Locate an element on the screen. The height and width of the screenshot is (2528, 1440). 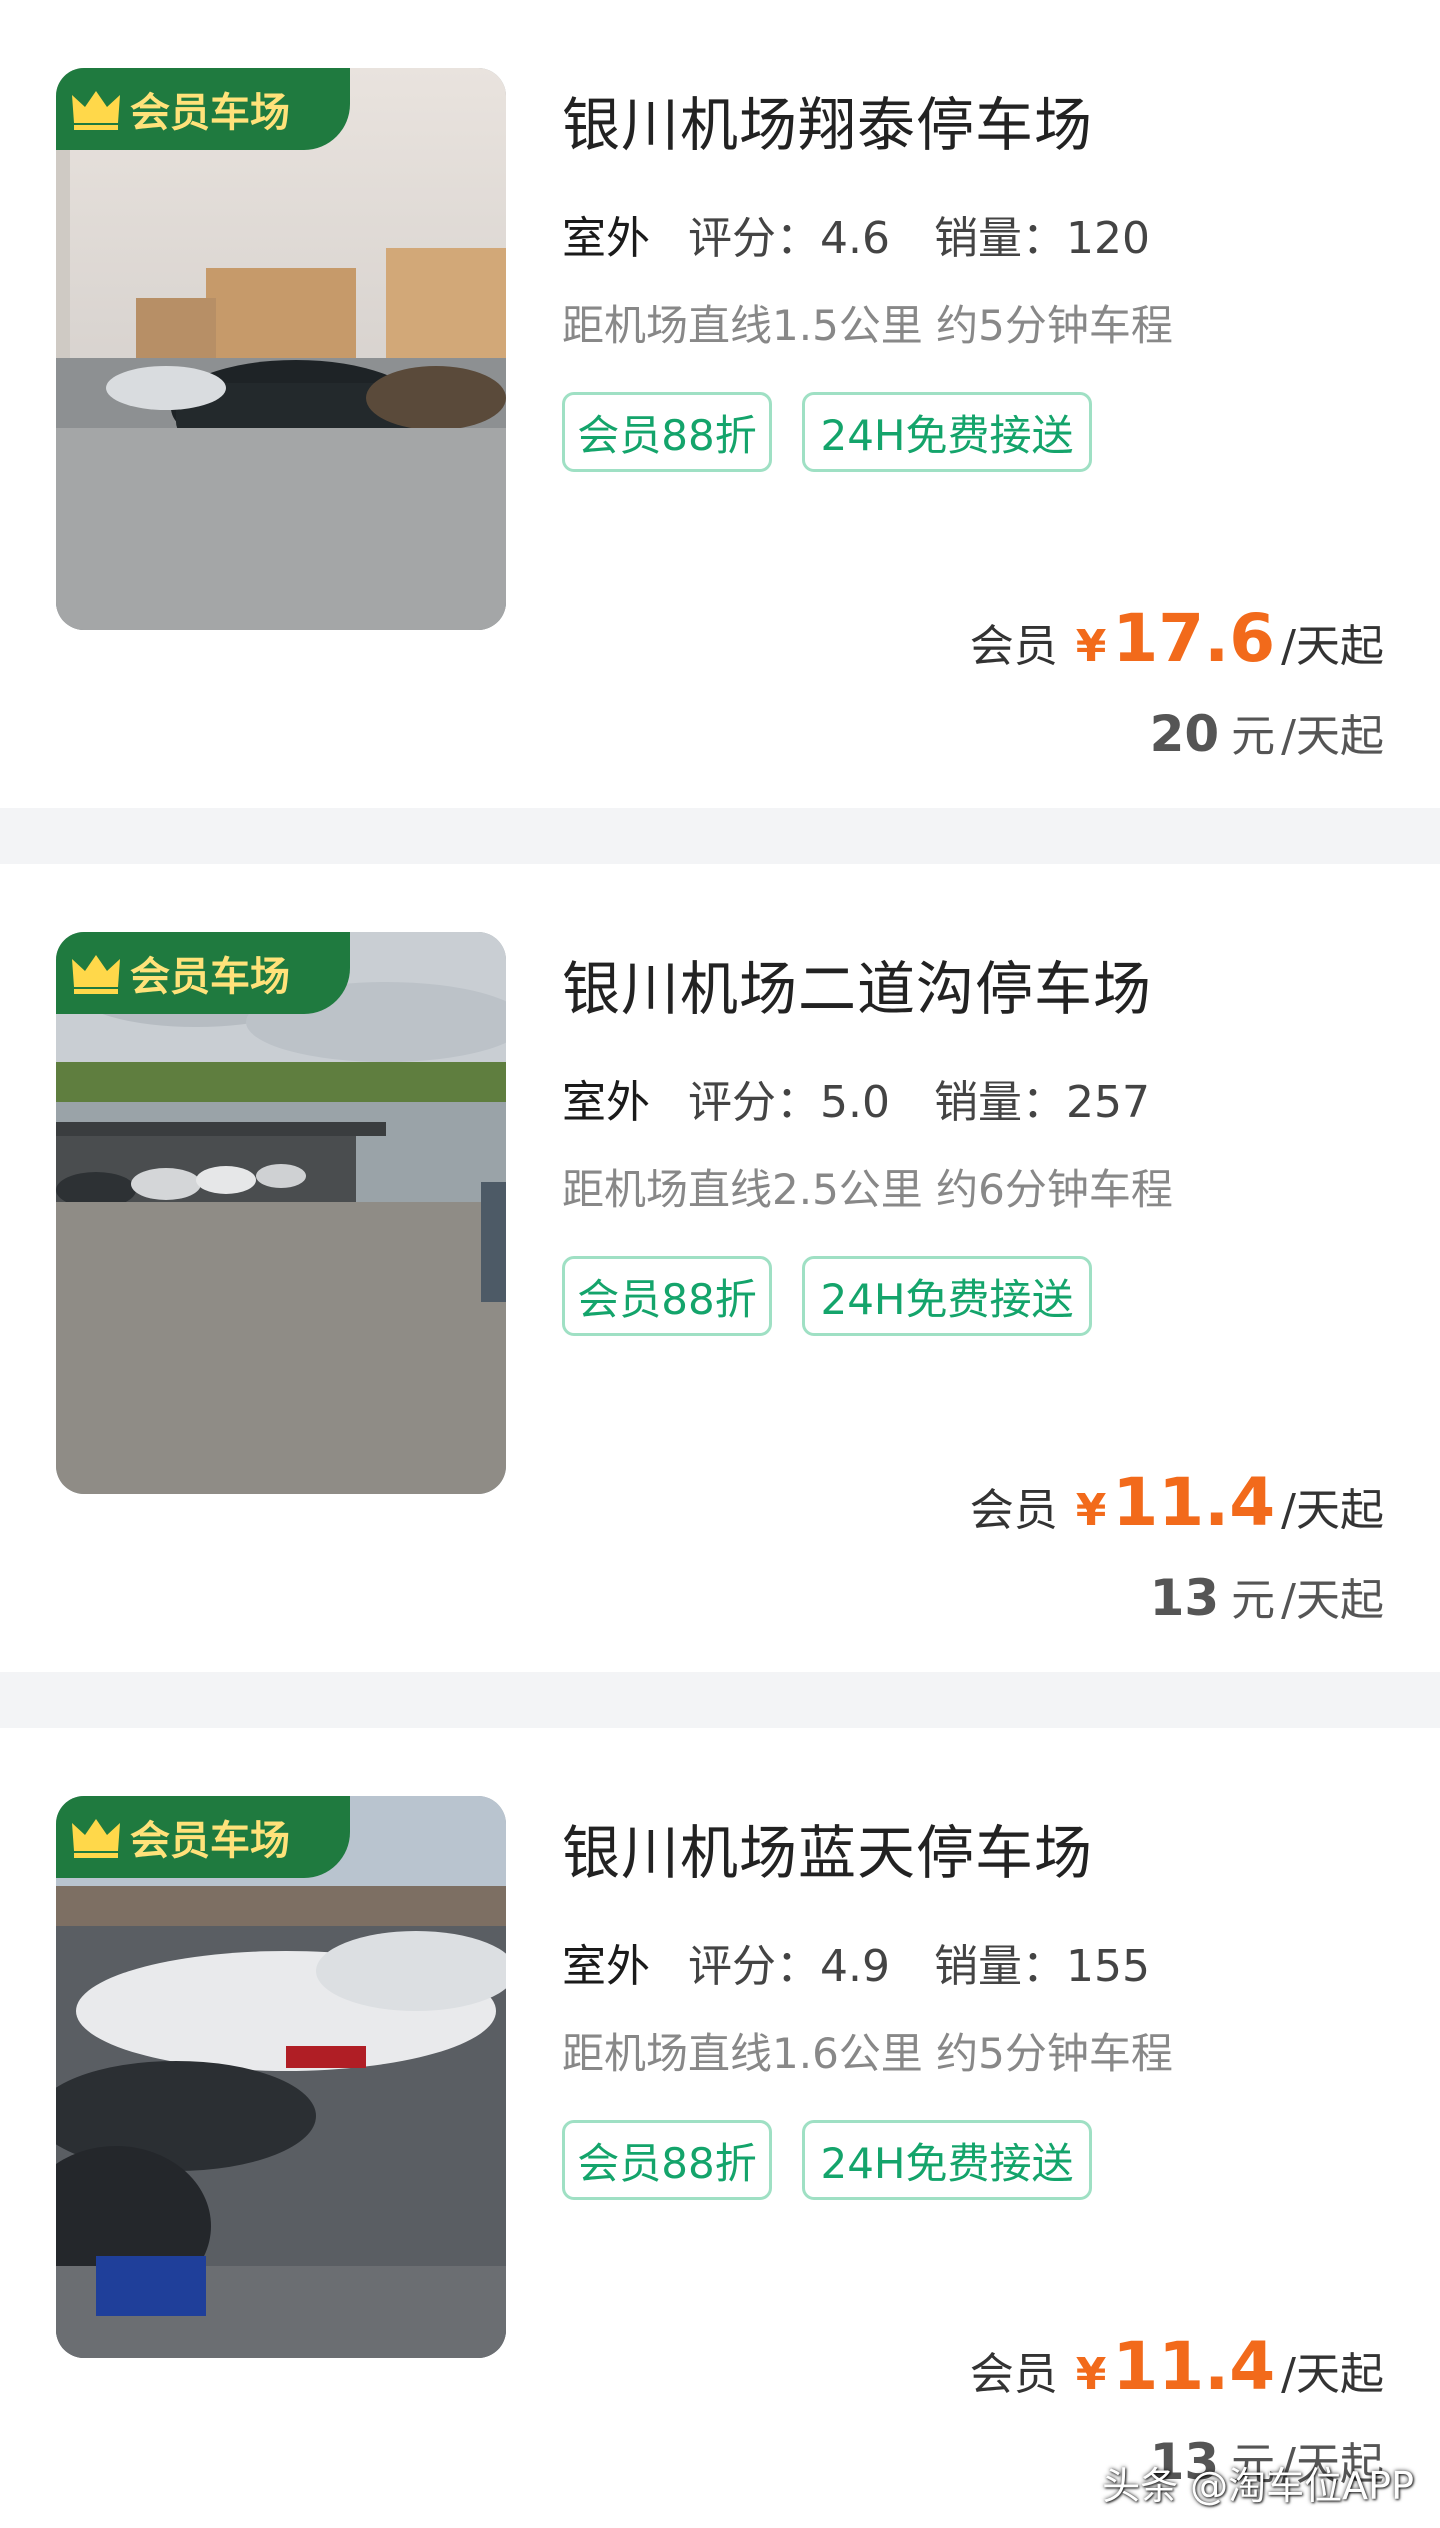
distance-text: 距机场直线1.5公里 约5分钟车程 is located at coordinates (867, 325).